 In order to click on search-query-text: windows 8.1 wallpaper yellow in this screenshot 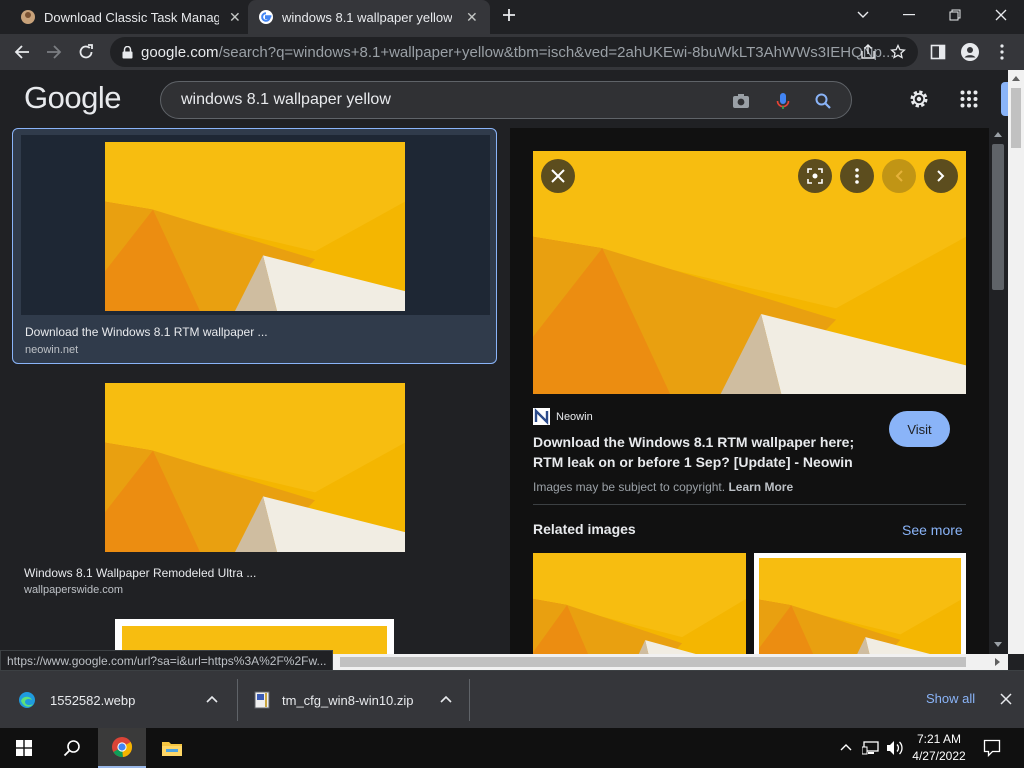, I will do `click(286, 99)`.